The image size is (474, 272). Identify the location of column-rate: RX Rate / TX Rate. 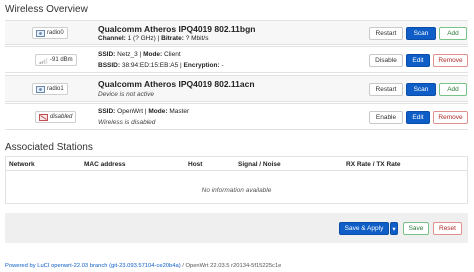
(373, 164).